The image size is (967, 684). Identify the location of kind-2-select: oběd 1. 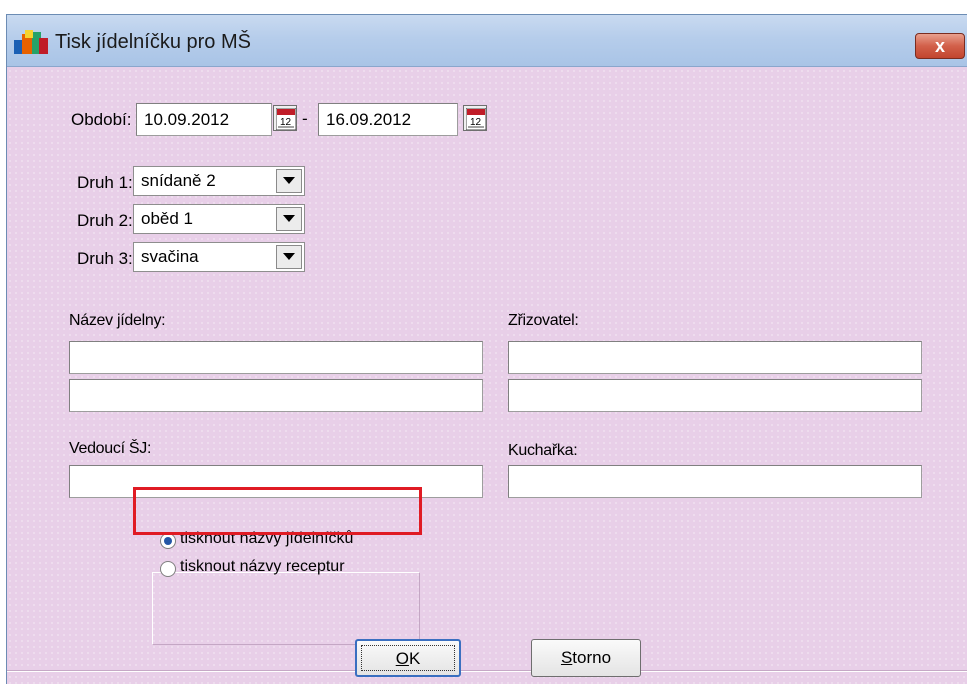
(219, 219).